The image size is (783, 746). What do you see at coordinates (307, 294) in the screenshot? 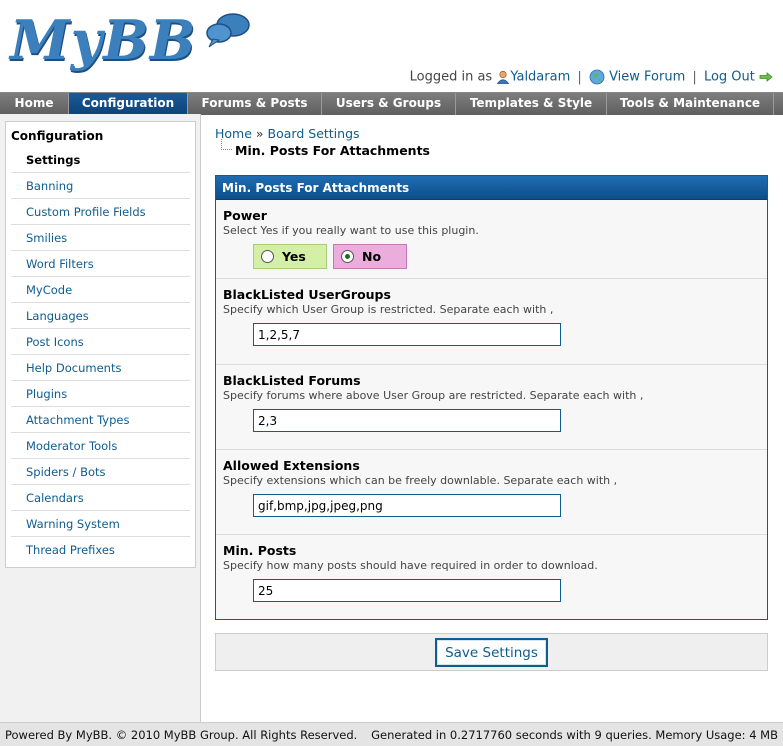
I see `setting-title: BlackListed UserGroups` at bounding box center [307, 294].